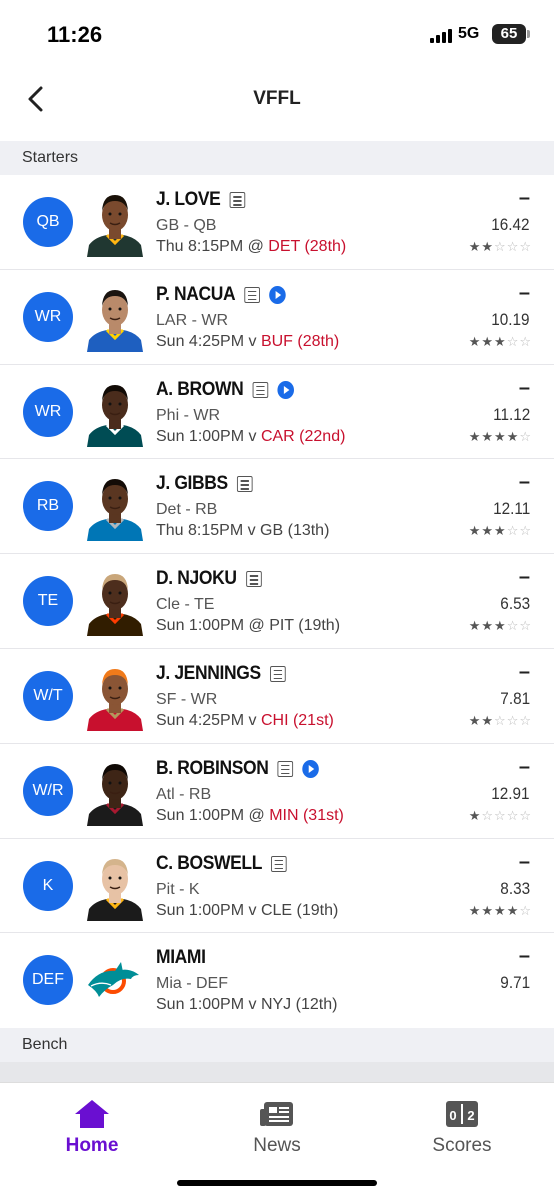  Describe the element at coordinates (299, 910) in the screenshot. I see `opponent-rank: CLE (19th)` at that location.